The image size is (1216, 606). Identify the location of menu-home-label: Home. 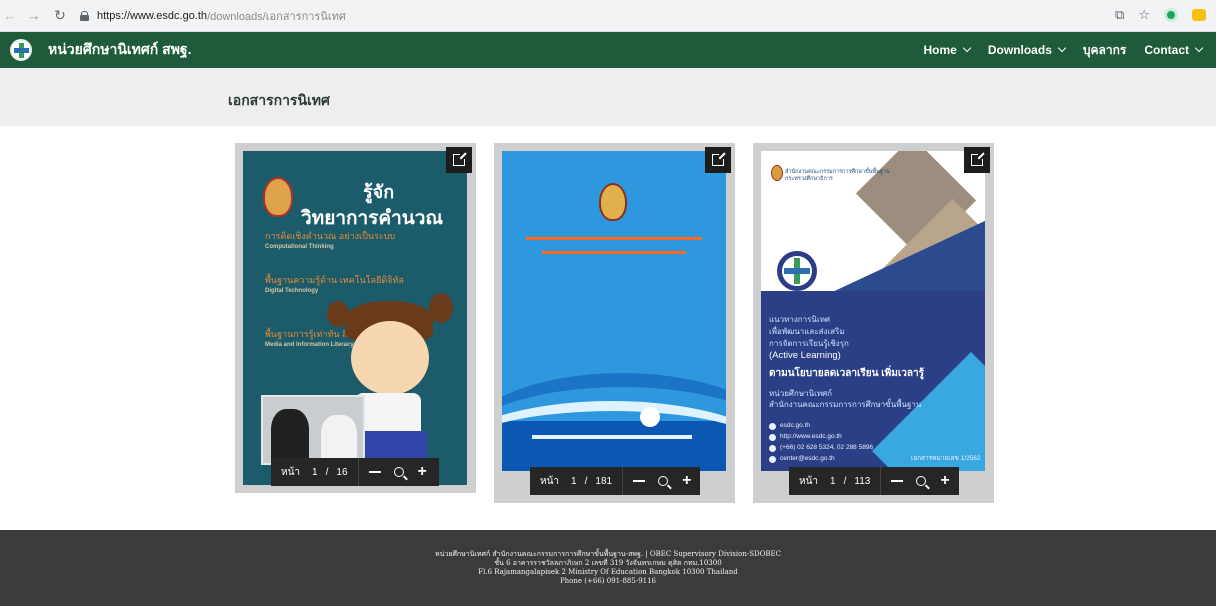
(940, 50).